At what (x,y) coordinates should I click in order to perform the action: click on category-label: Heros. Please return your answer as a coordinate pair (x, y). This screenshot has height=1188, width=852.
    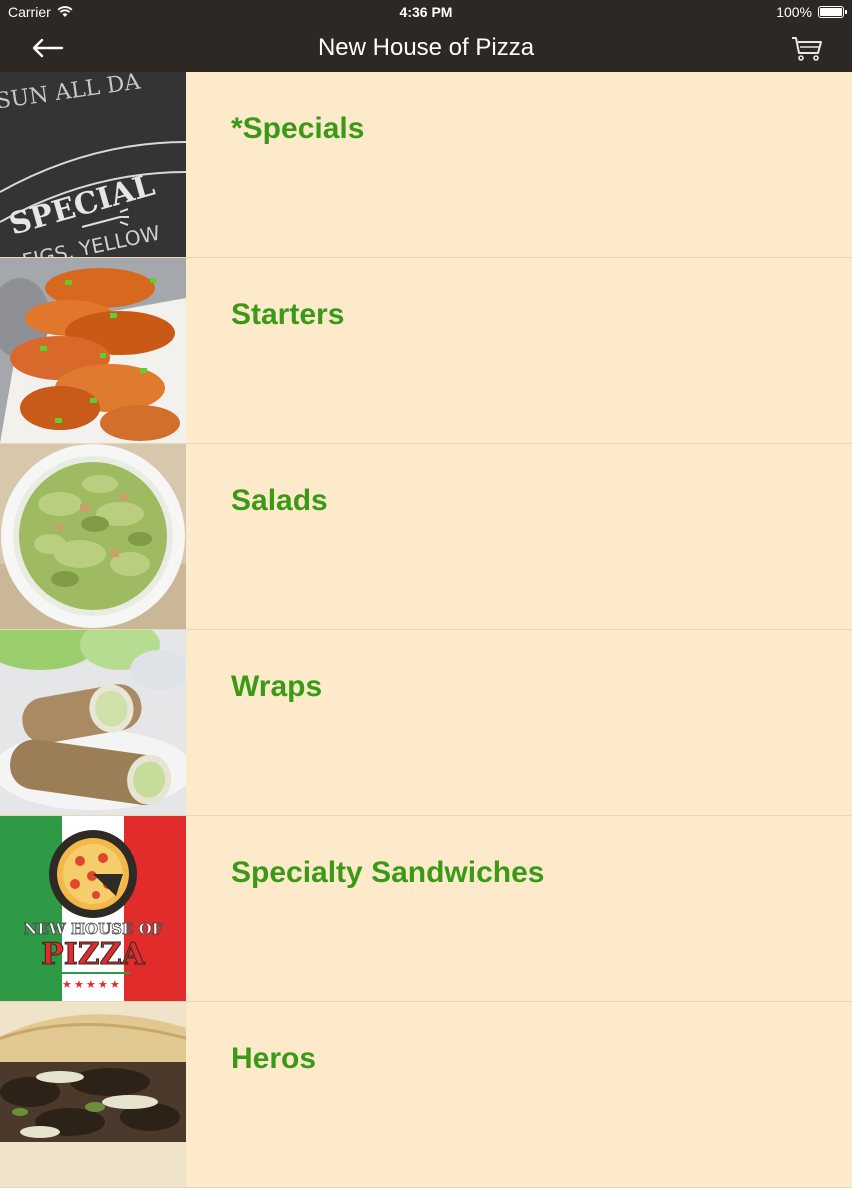
    Looking at the image, I should click on (274, 1058).